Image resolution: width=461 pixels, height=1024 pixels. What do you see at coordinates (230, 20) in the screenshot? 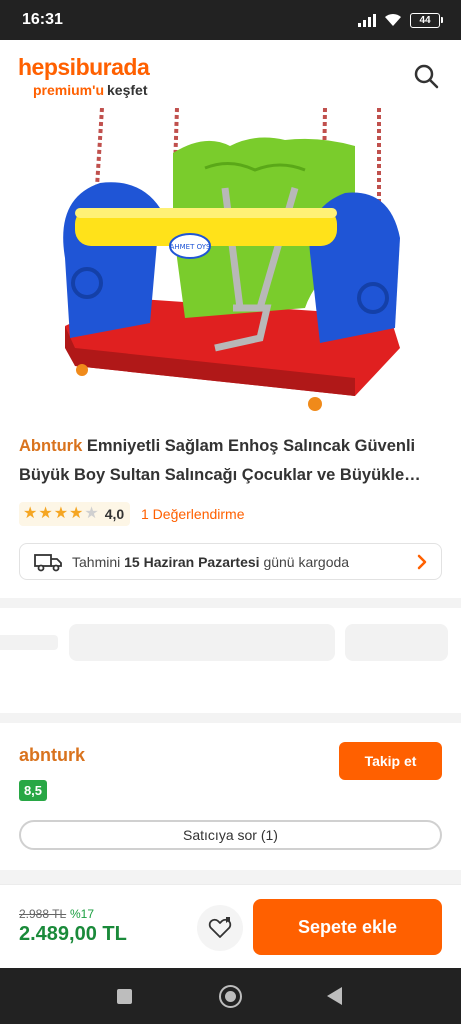
I see `status-bar: 16:31 44` at bounding box center [230, 20].